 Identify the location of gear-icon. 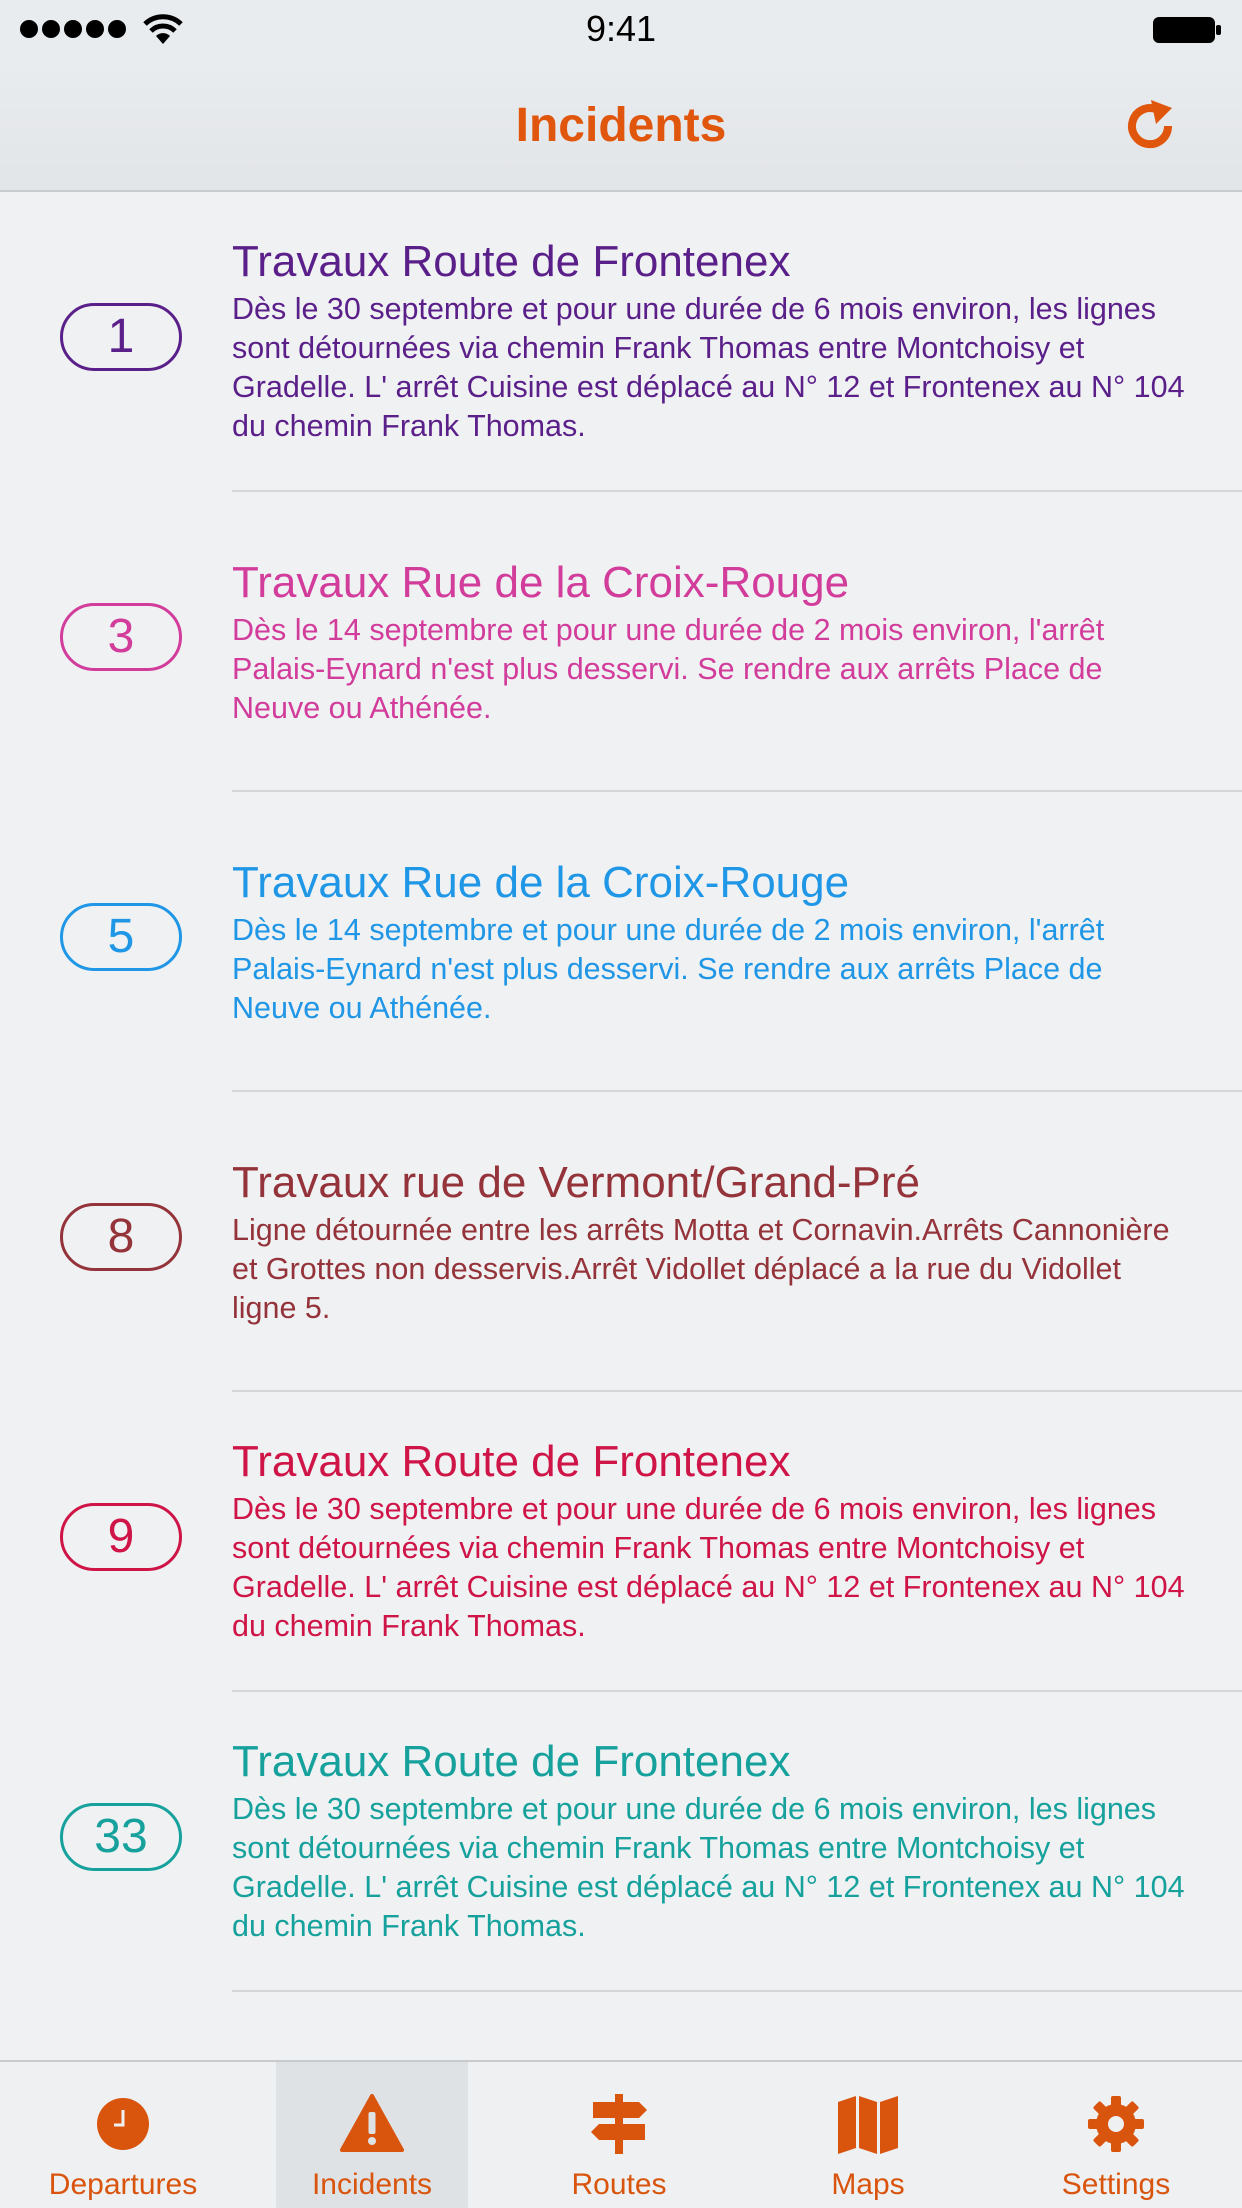
(1116, 2124).